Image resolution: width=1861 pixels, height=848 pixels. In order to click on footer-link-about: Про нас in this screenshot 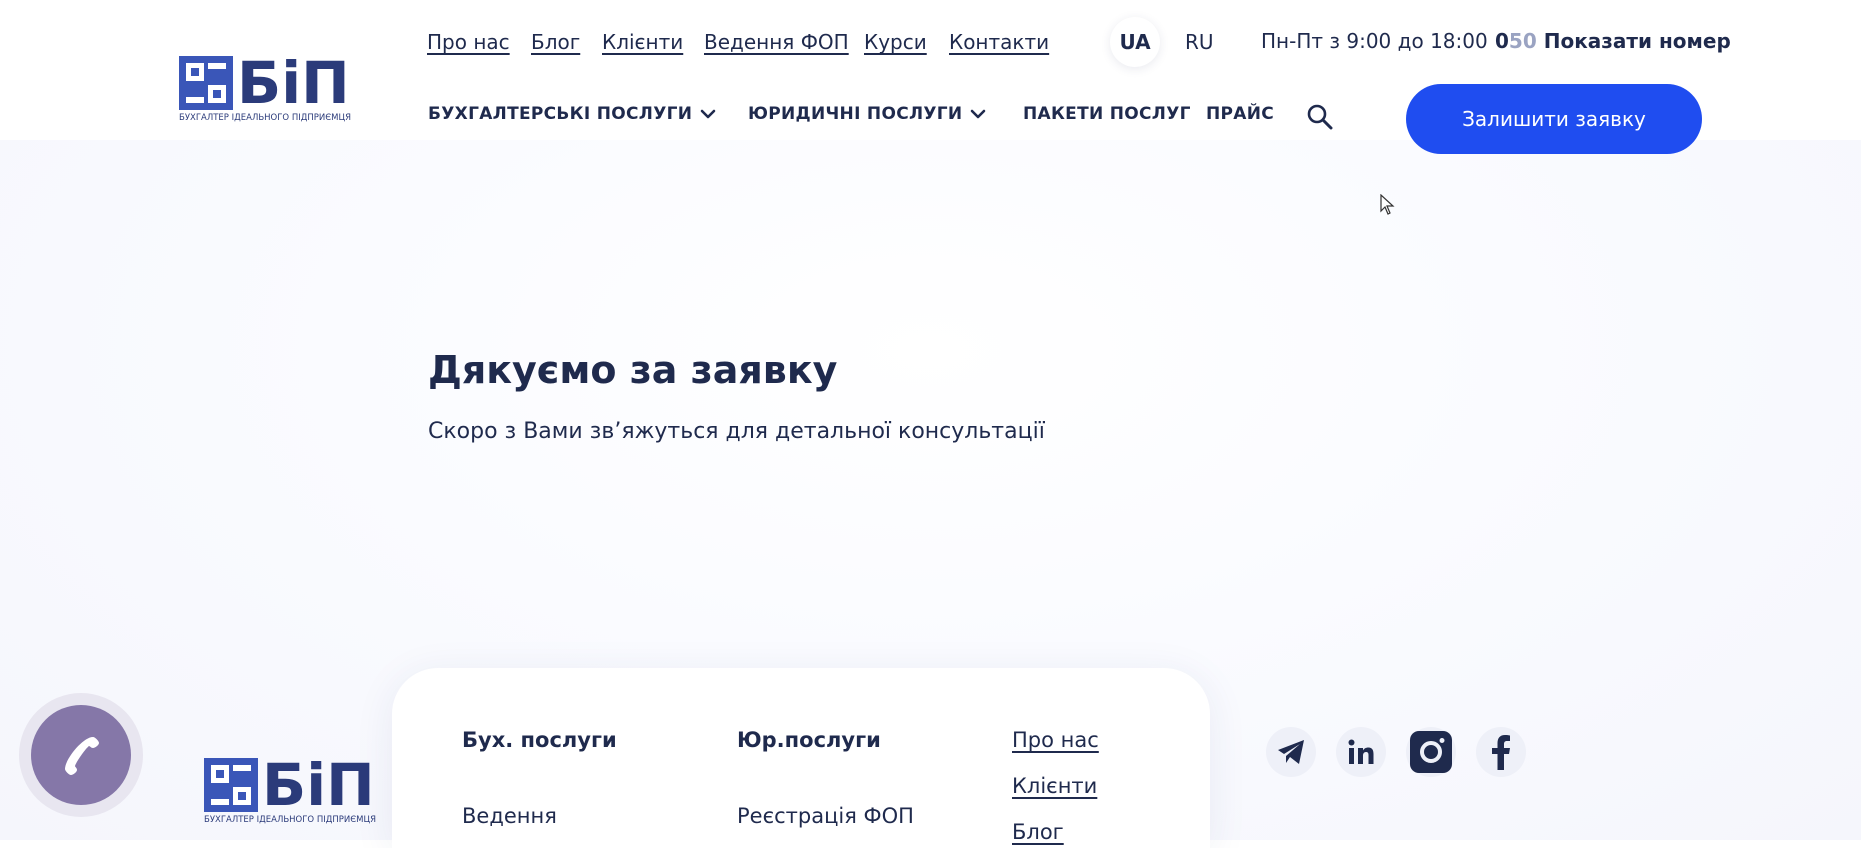, I will do `click(1055, 740)`.